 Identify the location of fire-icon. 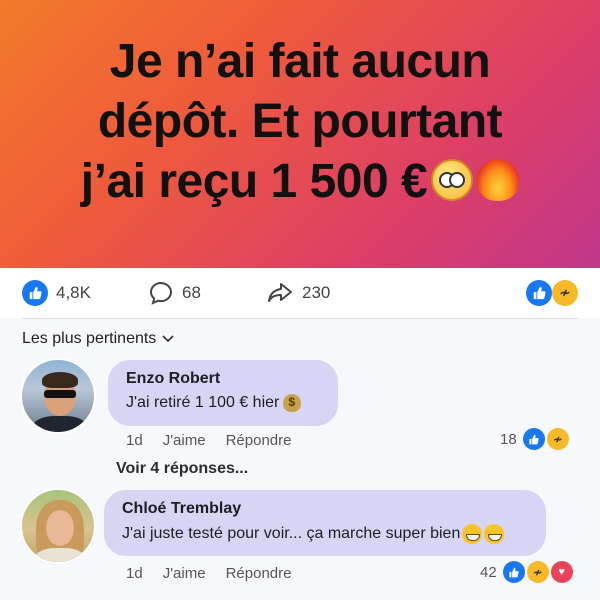
(498, 180).